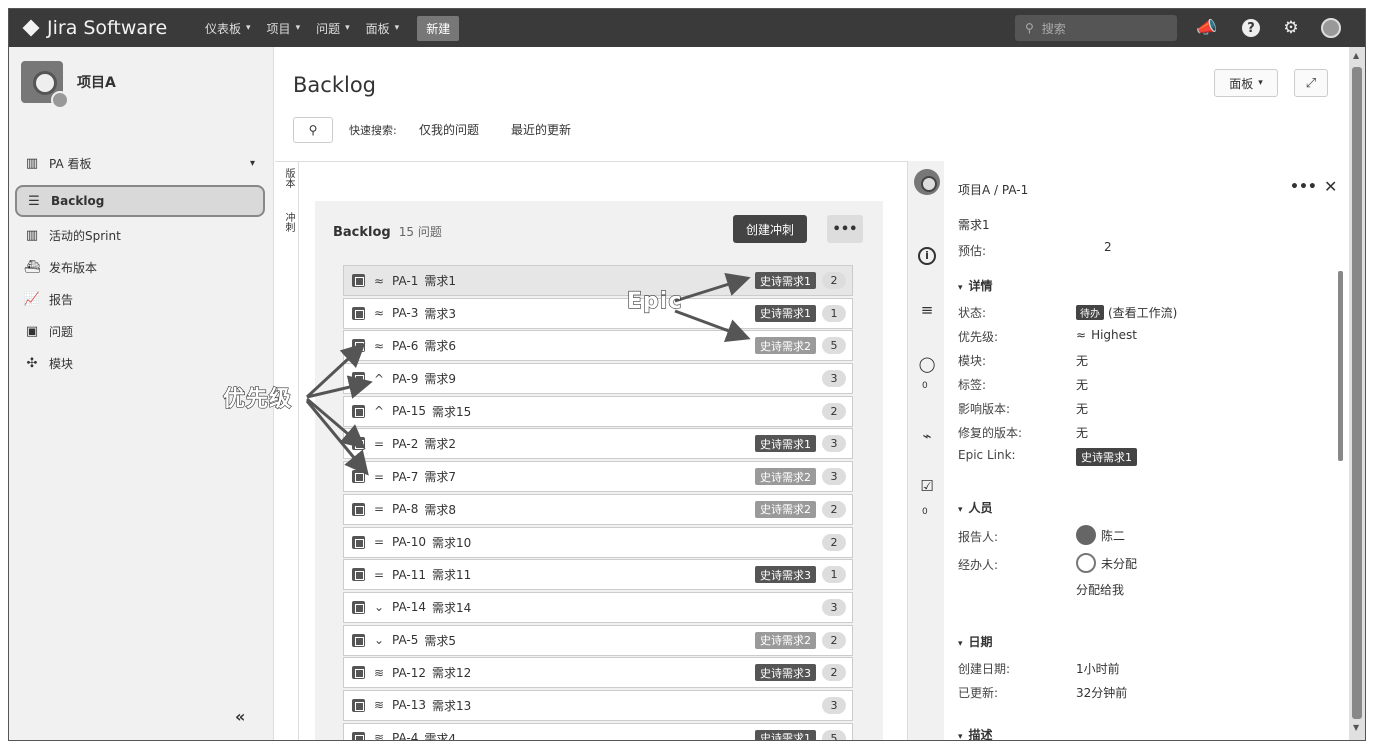  I want to click on nav-menu-issues: 问题 ▾, so click(333, 28).